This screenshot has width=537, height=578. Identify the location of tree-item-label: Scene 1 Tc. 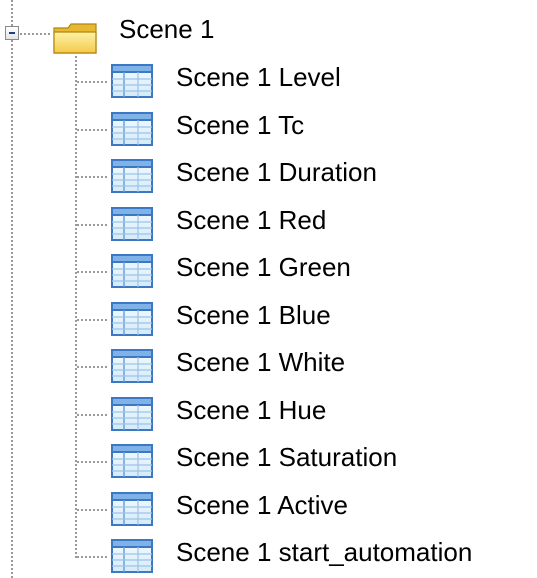
(240, 124).